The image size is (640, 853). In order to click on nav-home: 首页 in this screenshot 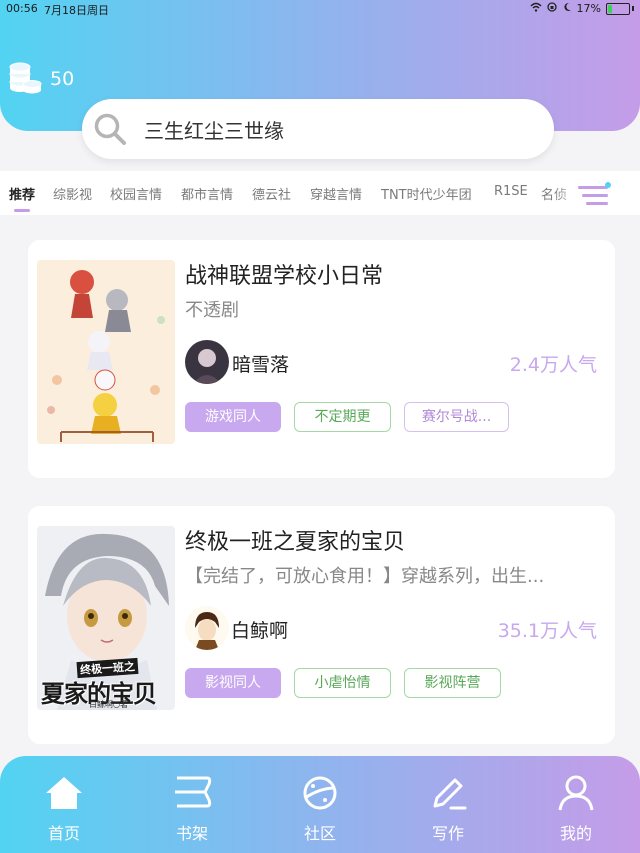, I will do `click(64, 808)`.